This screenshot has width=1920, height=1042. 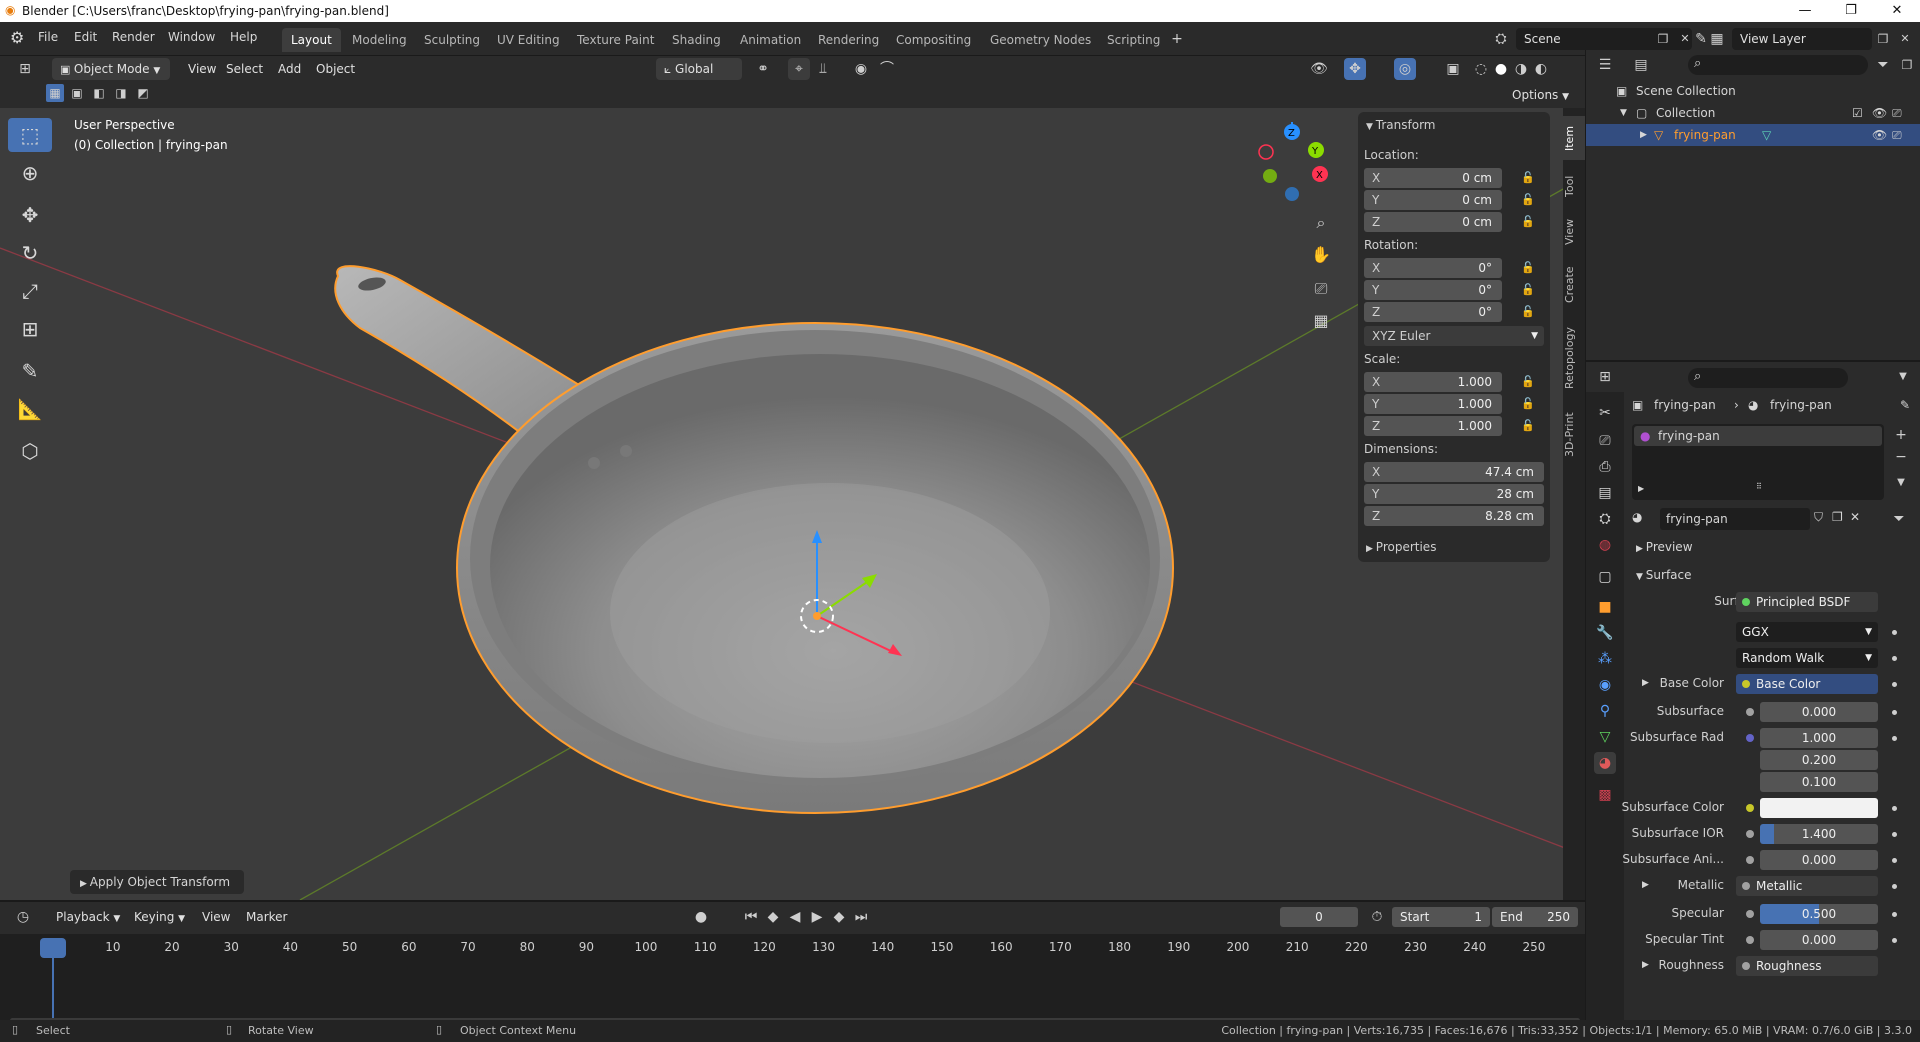 What do you see at coordinates (1819, 712) in the screenshot?
I see `subsurface-field: 0.000` at bounding box center [1819, 712].